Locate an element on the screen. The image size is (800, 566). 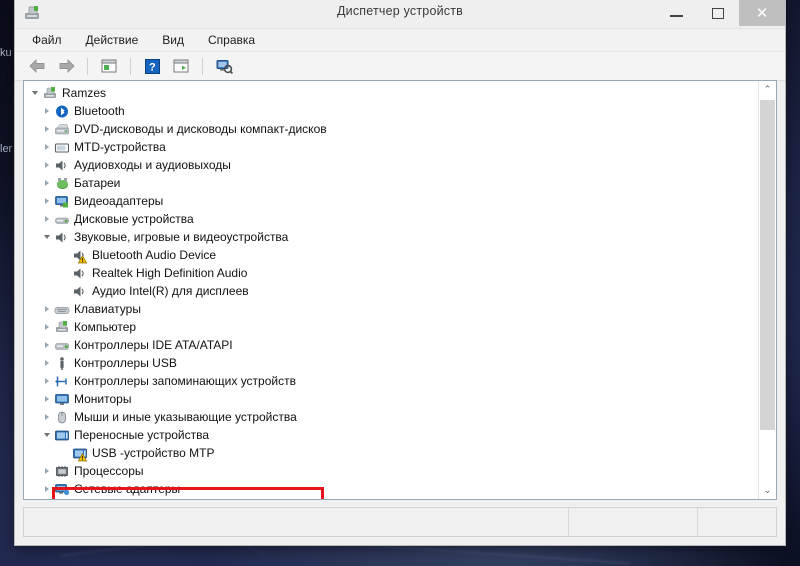
scrollbar-track is located at coordinates (767, 290).